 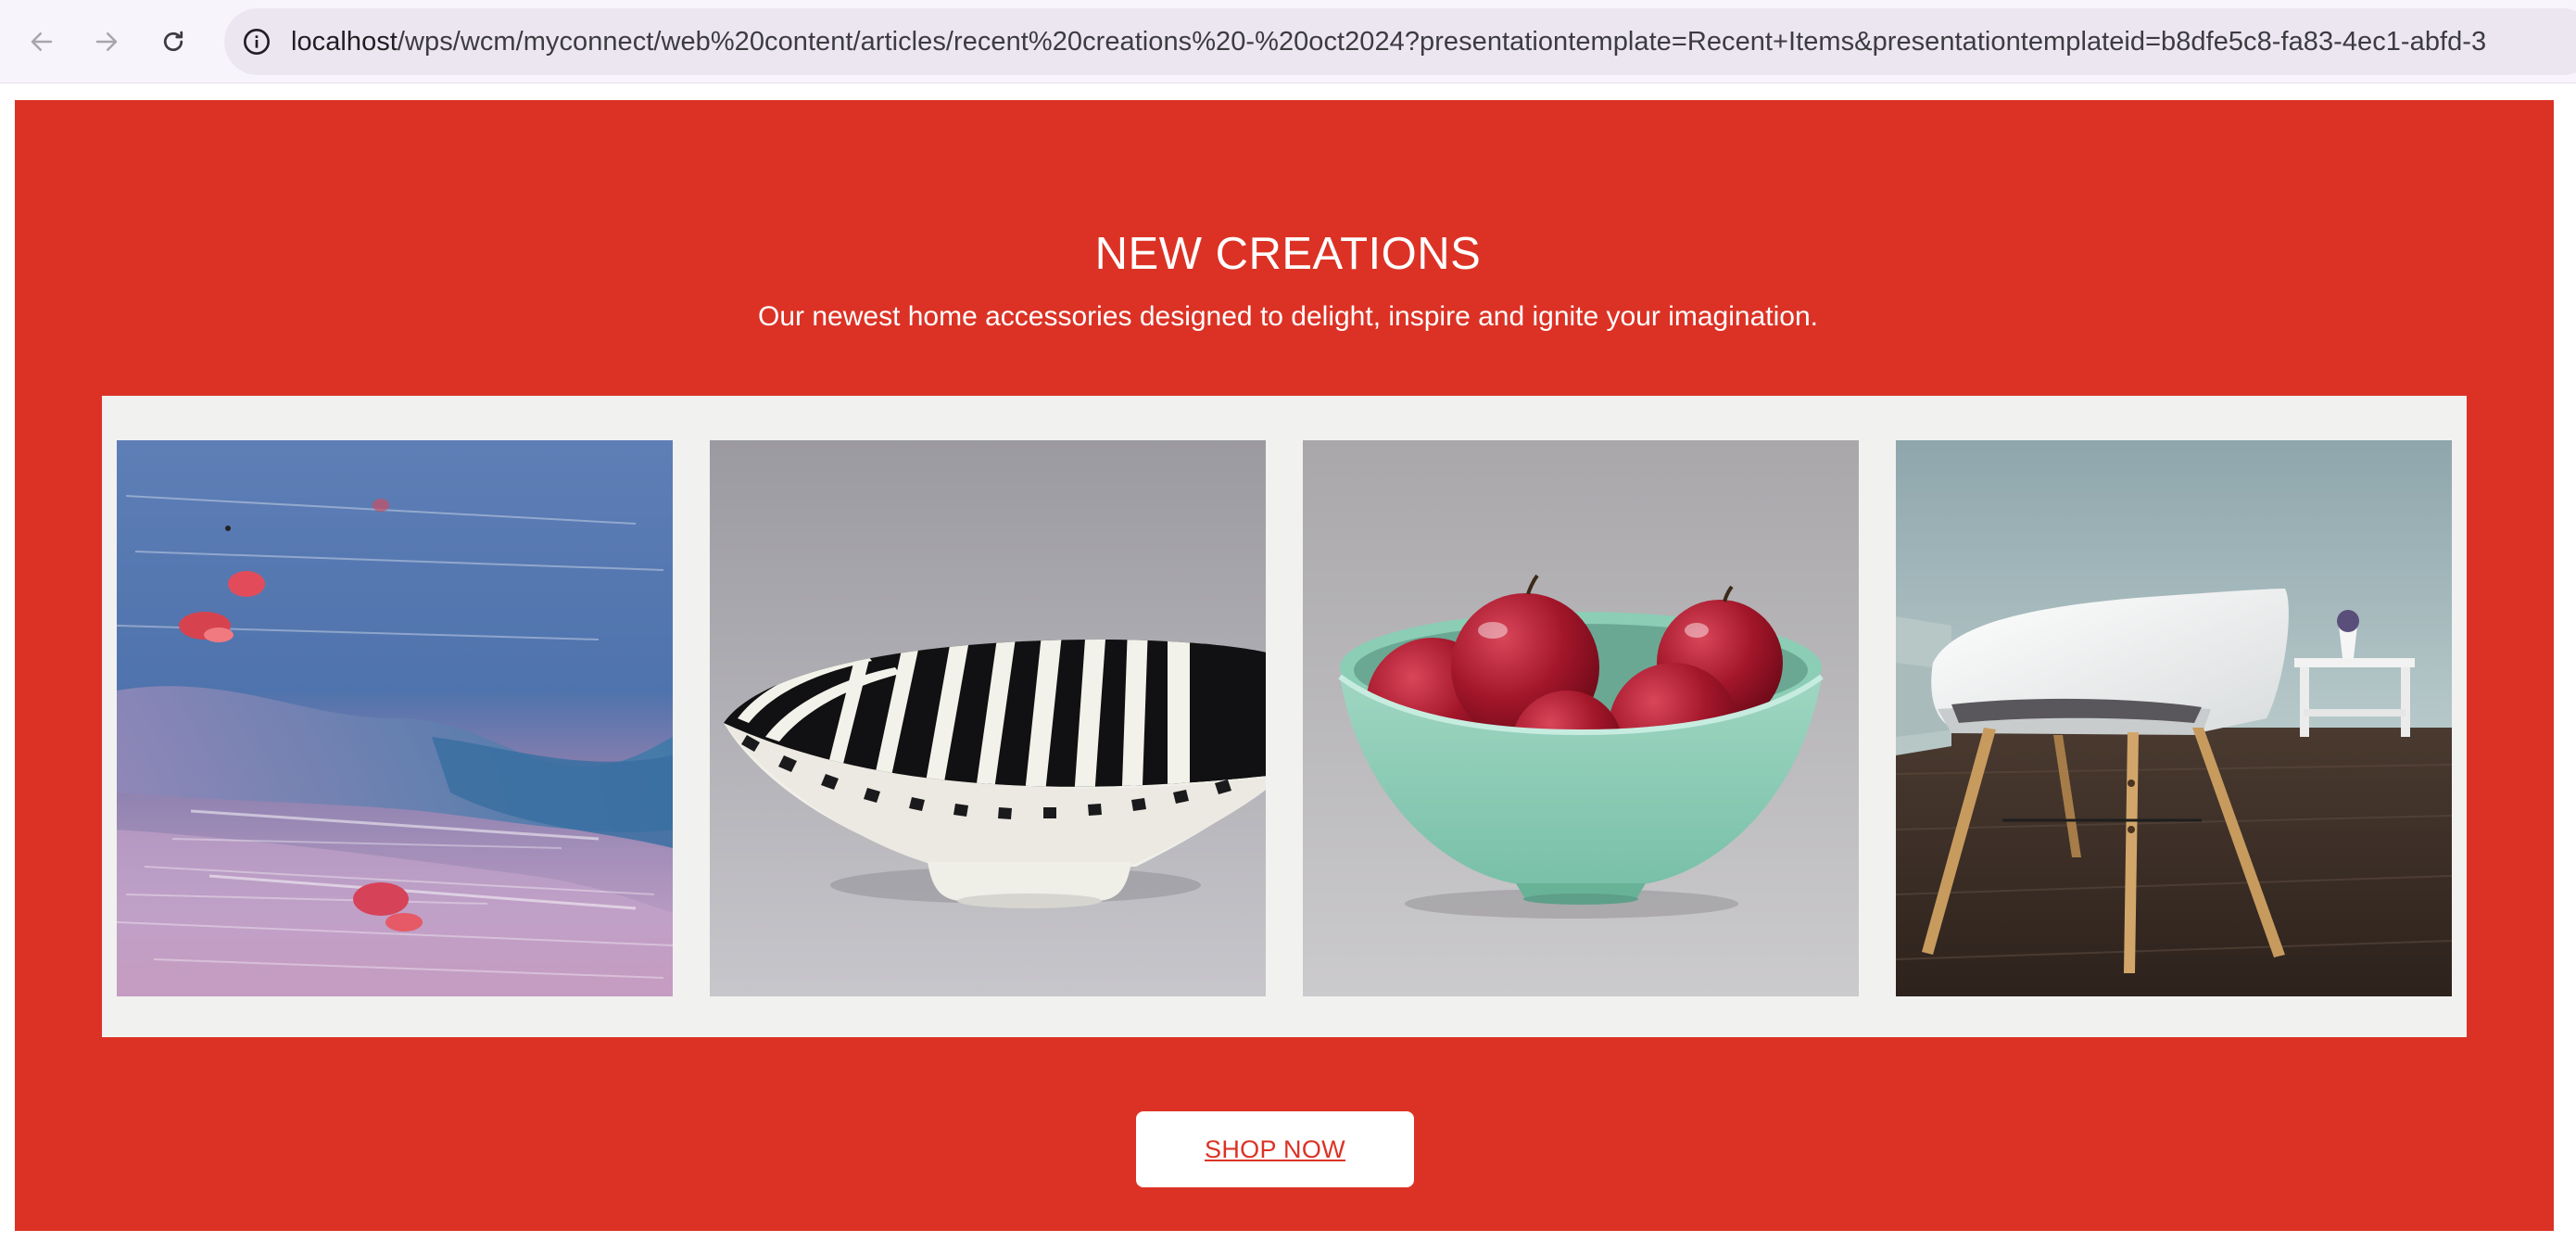 I want to click on shop-now-label: SHOP NOW, so click(x=1275, y=1149).